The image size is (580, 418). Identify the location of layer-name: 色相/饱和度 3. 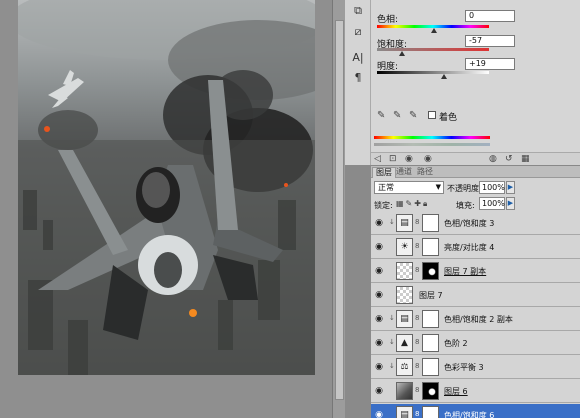
(469, 223).